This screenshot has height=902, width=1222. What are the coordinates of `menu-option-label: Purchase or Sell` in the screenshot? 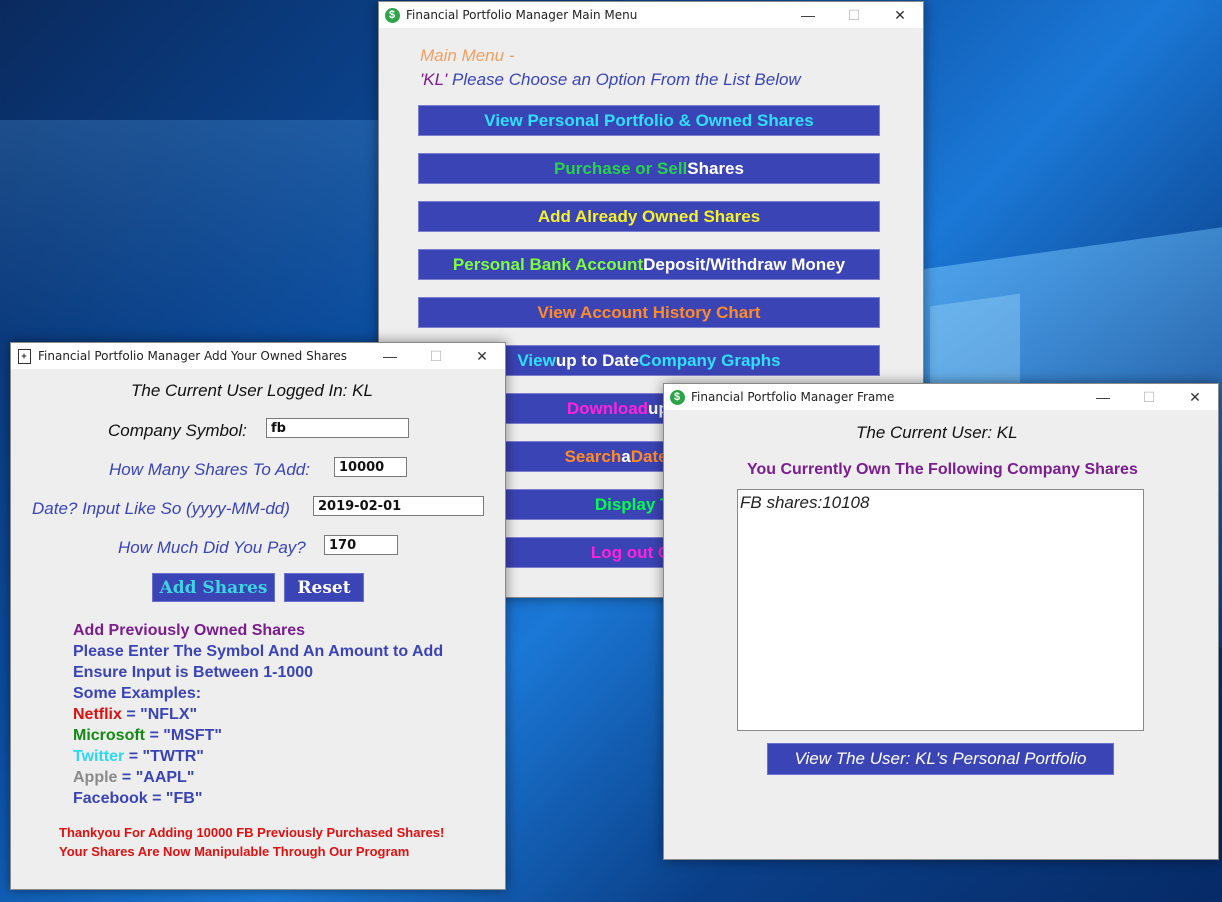 It's located at (621, 168).